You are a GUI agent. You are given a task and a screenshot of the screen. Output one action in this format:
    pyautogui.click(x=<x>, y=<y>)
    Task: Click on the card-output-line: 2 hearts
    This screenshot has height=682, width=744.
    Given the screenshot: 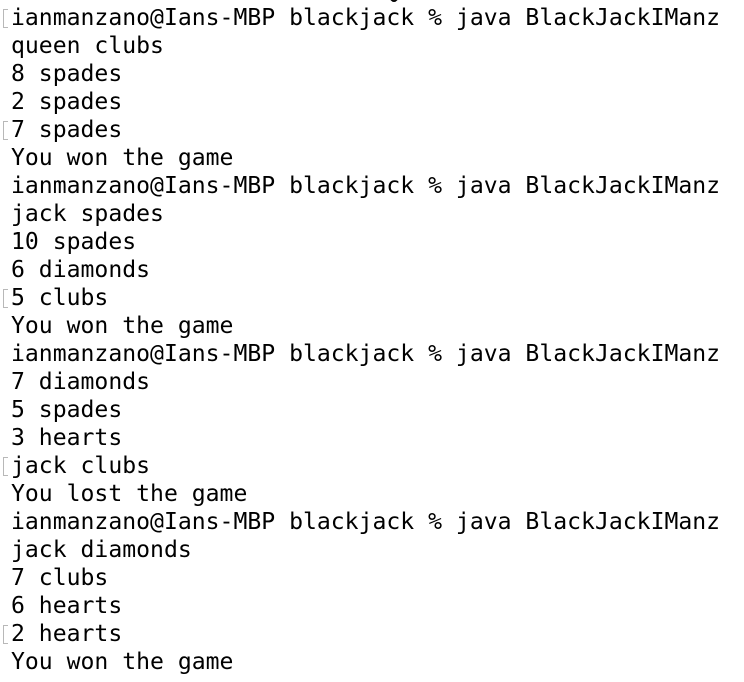 What is the action you would take?
    pyautogui.click(x=67, y=634)
    